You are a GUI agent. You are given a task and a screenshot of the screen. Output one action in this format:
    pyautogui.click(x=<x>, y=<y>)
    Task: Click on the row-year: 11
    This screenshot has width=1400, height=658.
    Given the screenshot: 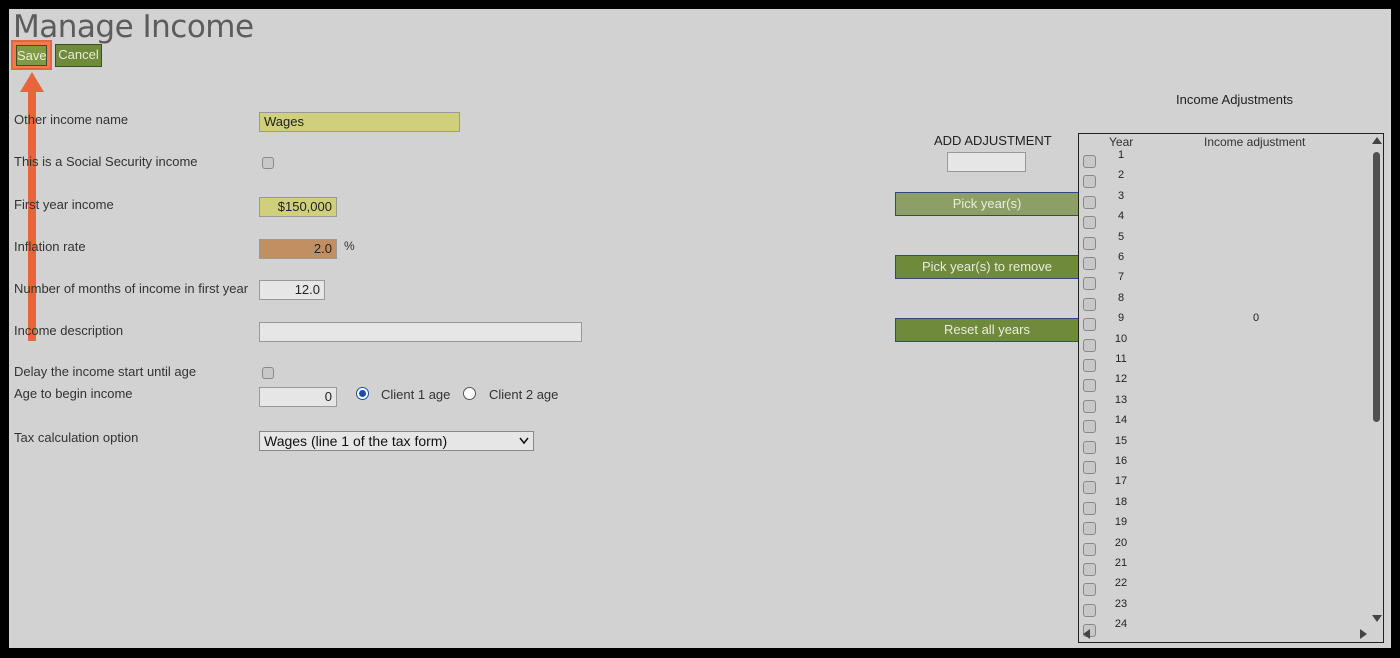 What is the action you would take?
    pyautogui.click(x=1121, y=359)
    